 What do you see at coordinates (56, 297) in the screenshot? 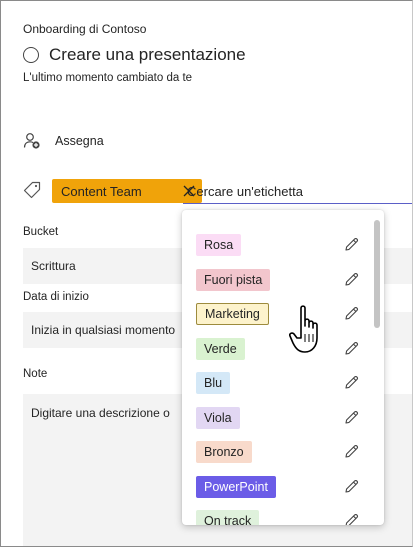
I see `start-date-label: Data di inizio` at bounding box center [56, 297].